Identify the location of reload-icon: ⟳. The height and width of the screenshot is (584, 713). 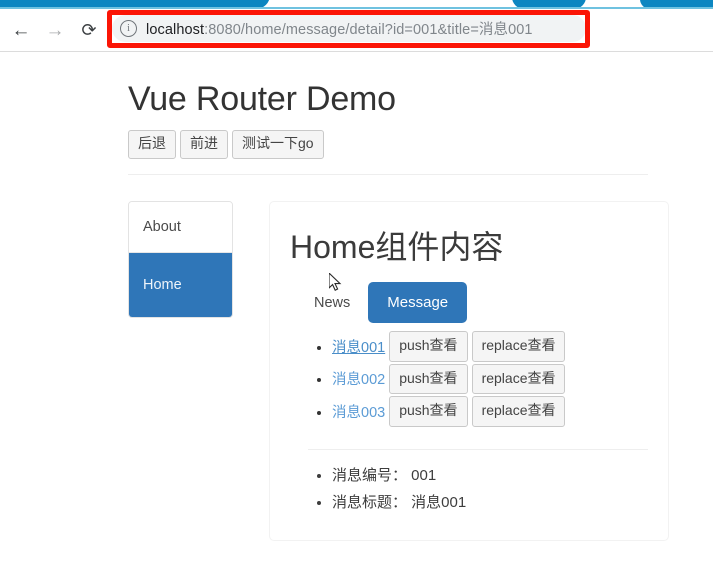
(89, 30).